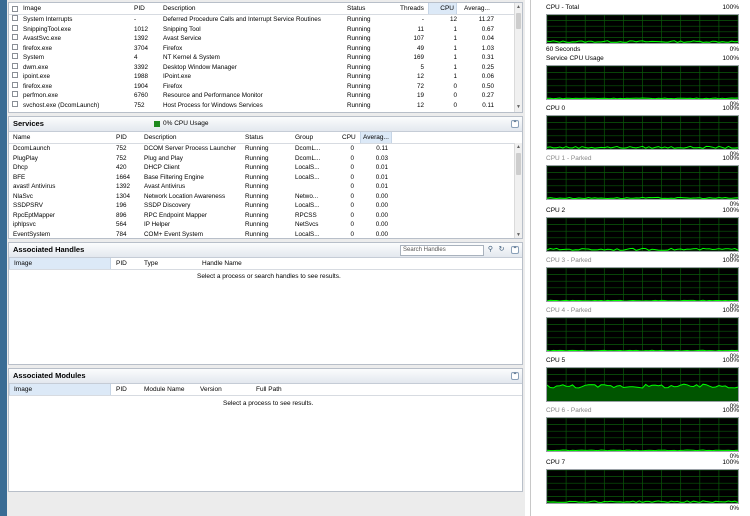  I want to click on search-handles-input: Search Handles, so click(442, 250).